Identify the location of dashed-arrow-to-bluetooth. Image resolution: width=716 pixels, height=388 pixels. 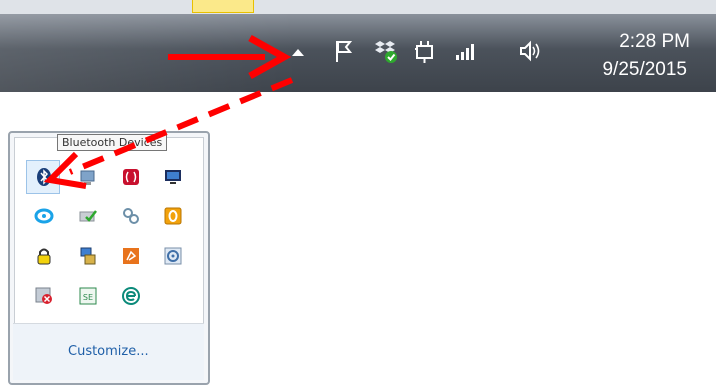
(168, 133).